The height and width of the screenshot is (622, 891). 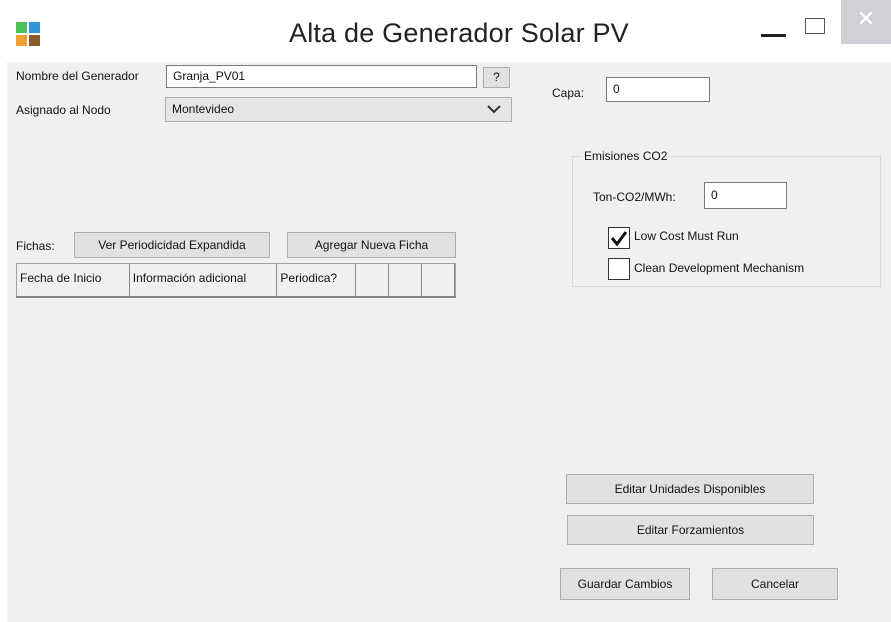 What do you see at coordinates (63, 110) in the screenshot?
I see `nodo-label: Asignado al Nodo` at bounding box center [63, 110].